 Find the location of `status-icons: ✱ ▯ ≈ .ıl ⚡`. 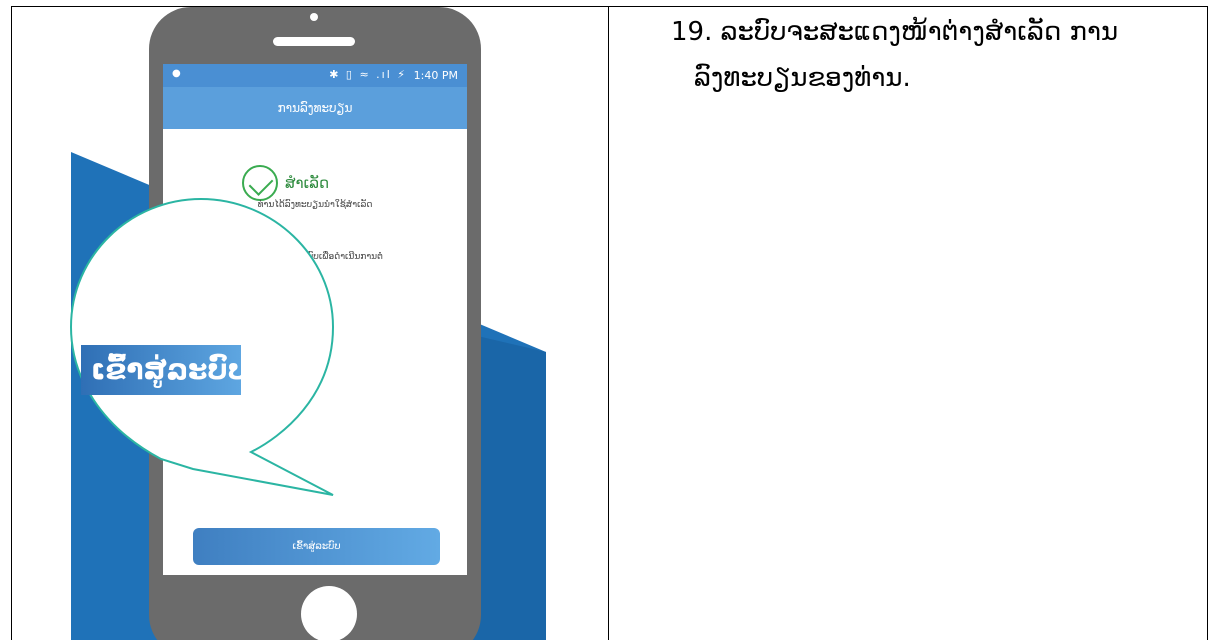

status-icons: ✱ ▯ ≈ .ıl ⚡ is located at coordinates (368, 74).